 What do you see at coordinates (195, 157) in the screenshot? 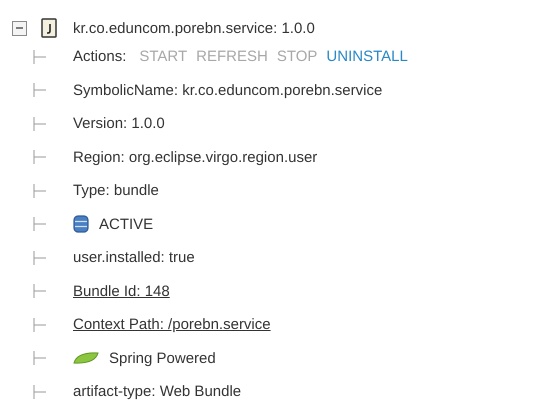
I see `property-text: Region: org.eclipse.virgo.region.user` at bounding box center [195, 157].